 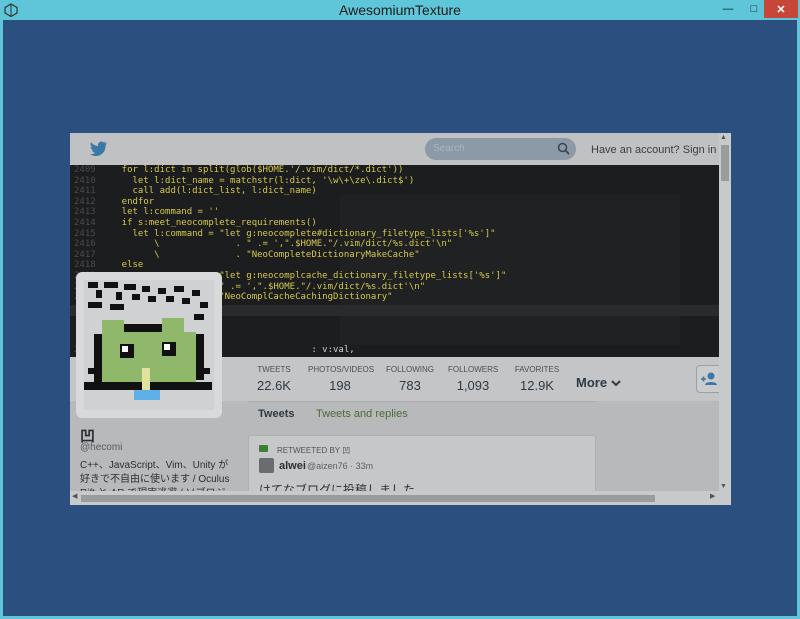 I want to click on profile-handle: @hecomi, so click(x=101, y=447).